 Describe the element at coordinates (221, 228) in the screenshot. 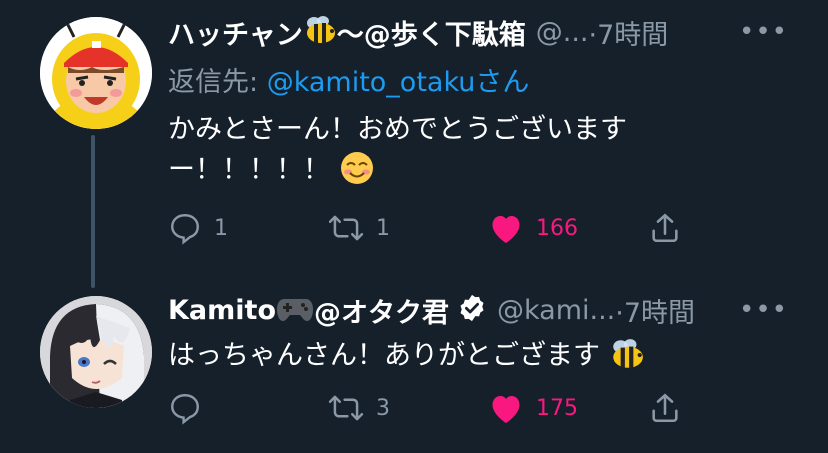

I see `reply-count: 1` at that location.